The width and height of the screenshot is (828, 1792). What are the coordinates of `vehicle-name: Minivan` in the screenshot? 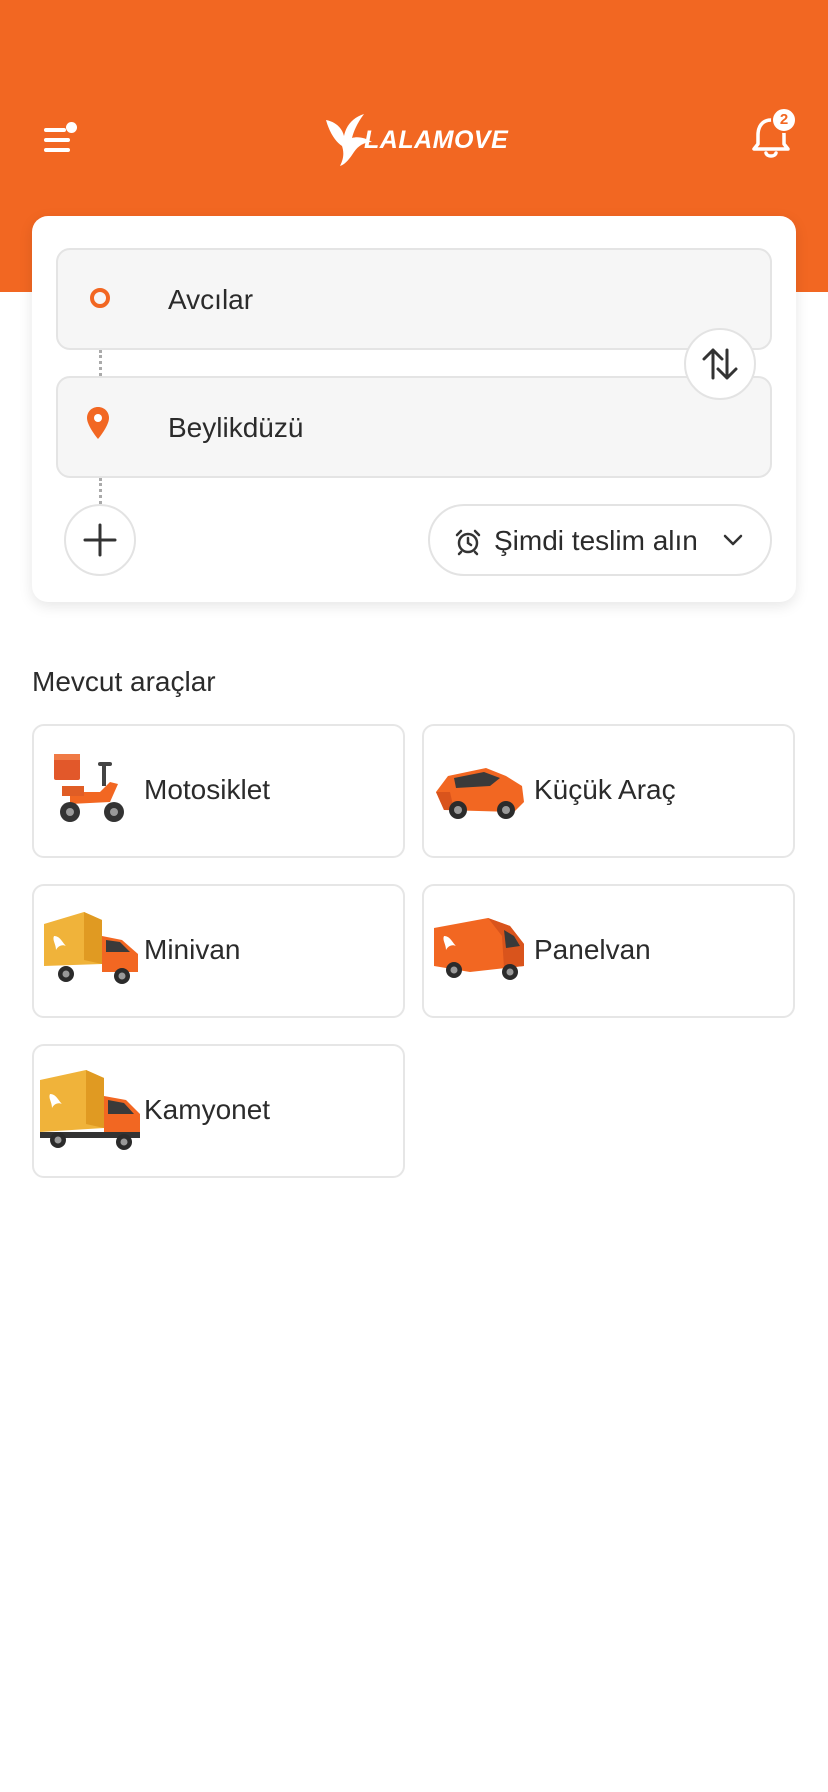 It's located at (192, 949).